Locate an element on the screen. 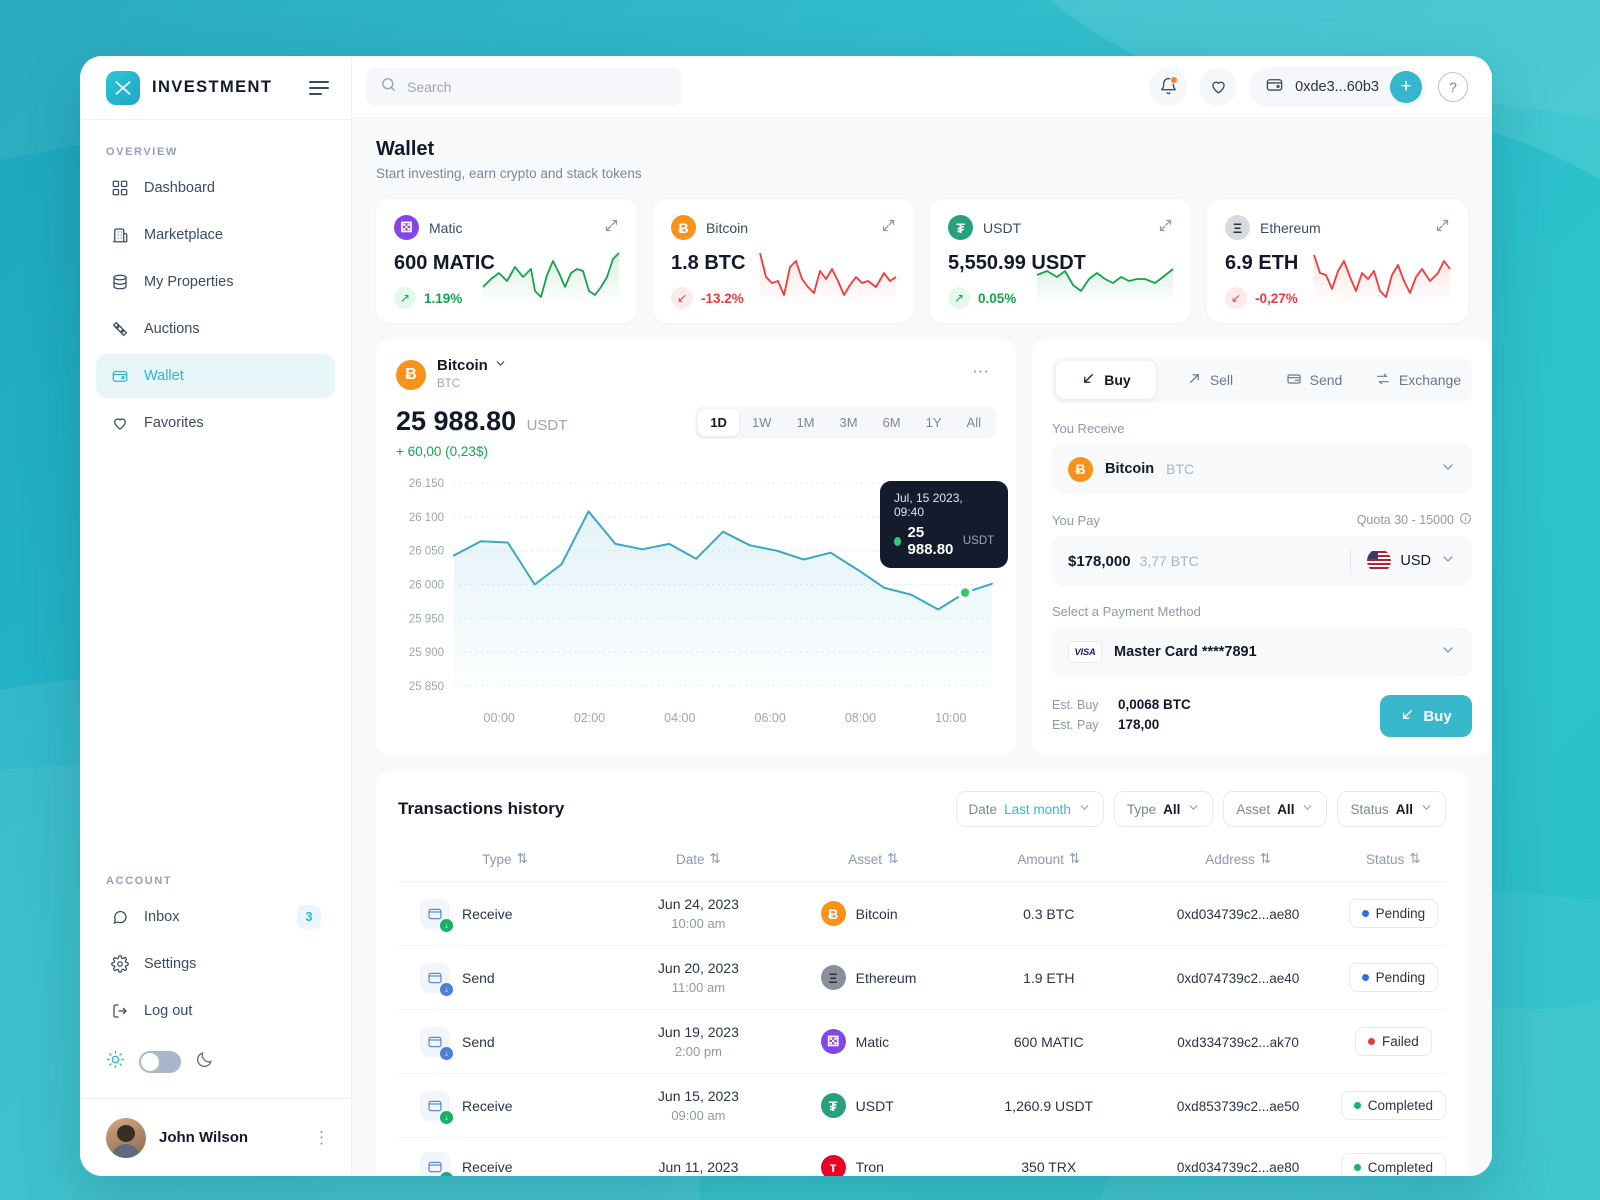 The width and height of the screenshot is (1600, 1200). vertical-dots-icon: ⋮ is located at coordinates (322, 1138).